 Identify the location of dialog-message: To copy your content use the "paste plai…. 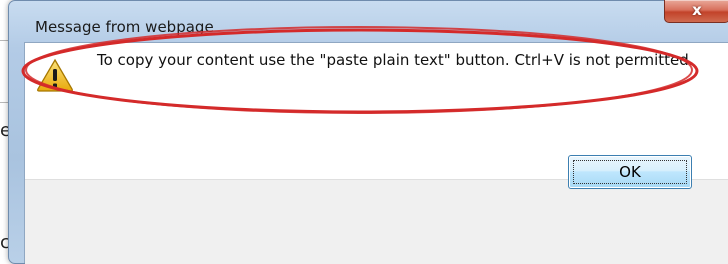
(395, 60).